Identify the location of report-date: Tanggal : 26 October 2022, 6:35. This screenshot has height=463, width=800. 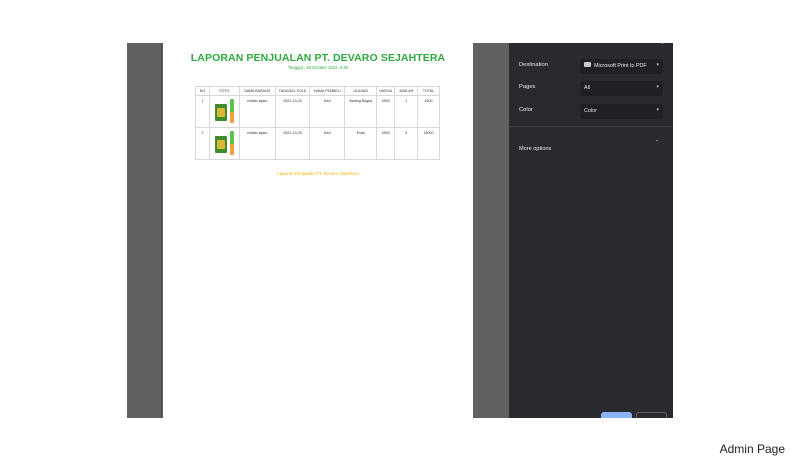
(318, 67).